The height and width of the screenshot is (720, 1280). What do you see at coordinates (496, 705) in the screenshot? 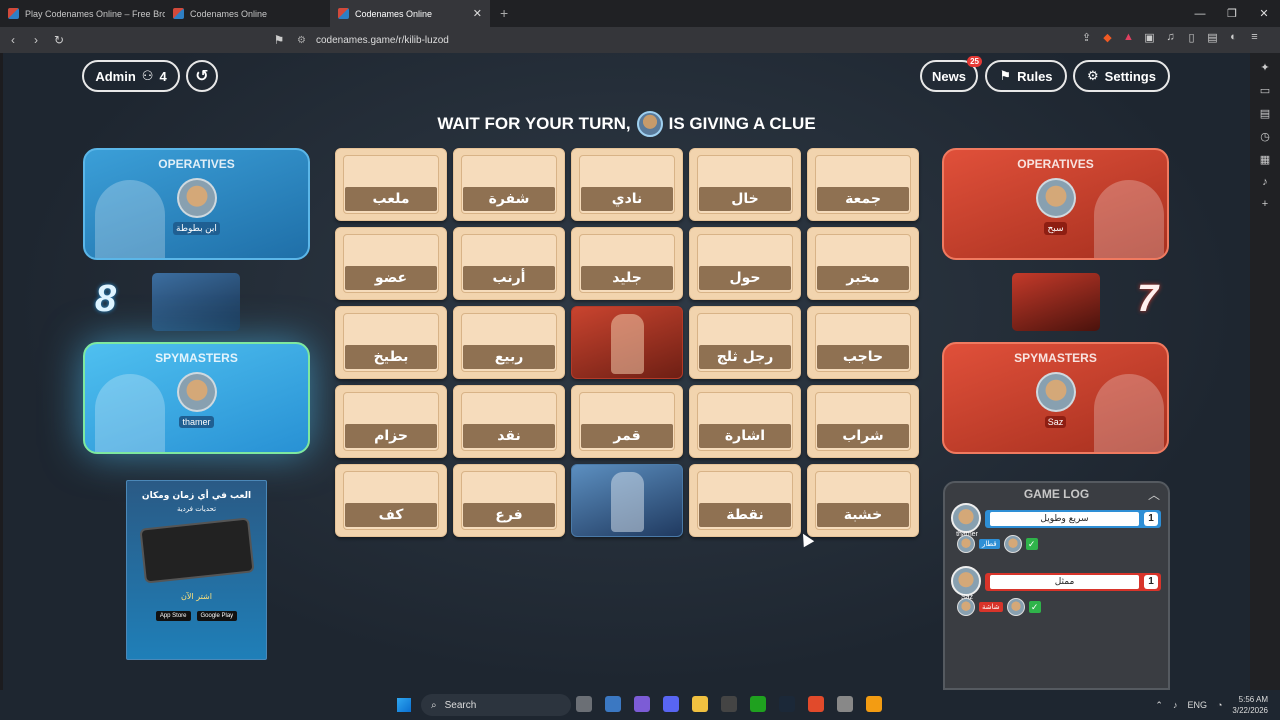
I see `taskbar-search: ⌕ Search` at bounding box center [496, 705].